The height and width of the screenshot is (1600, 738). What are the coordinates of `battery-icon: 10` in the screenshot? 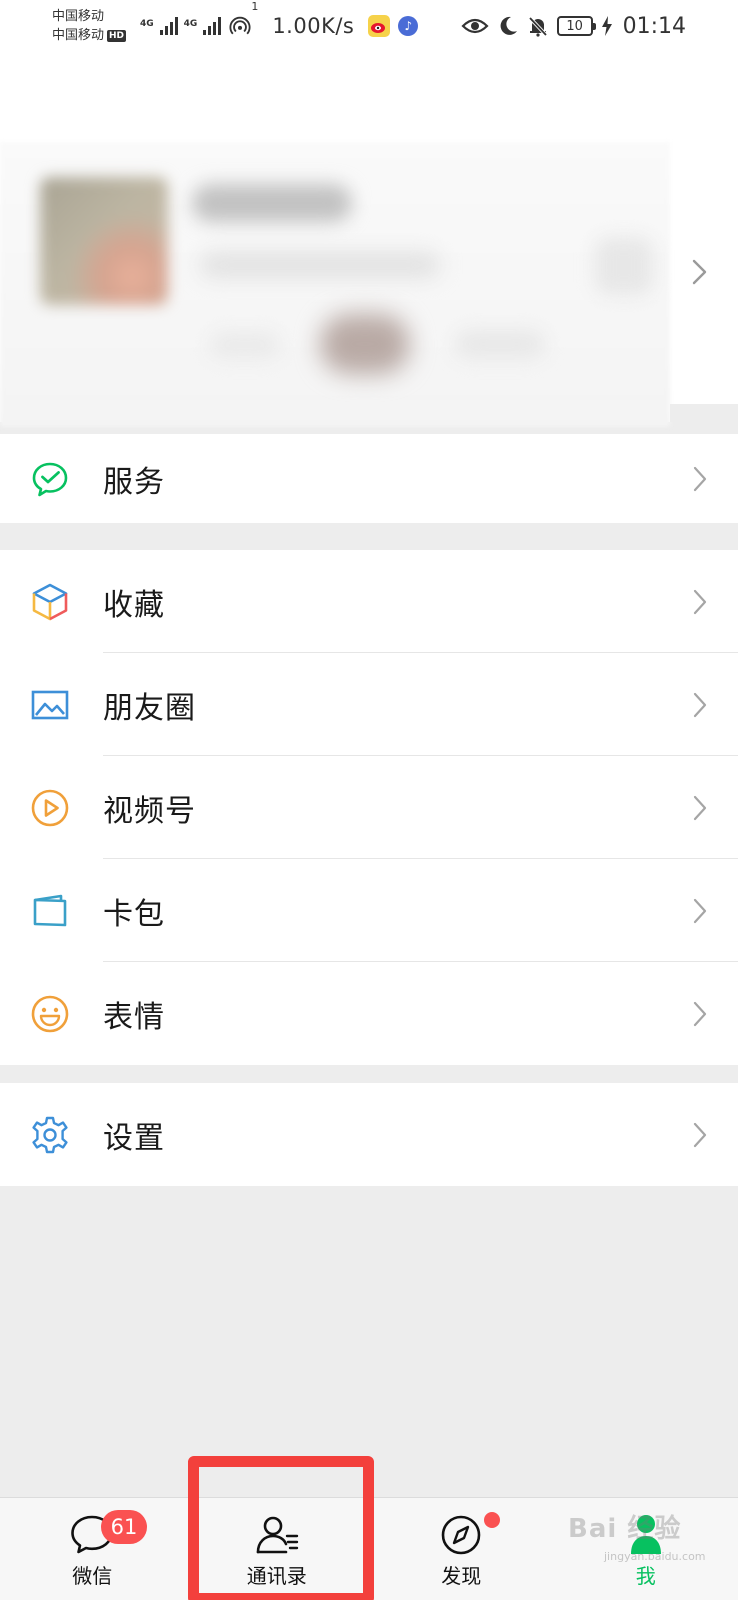 It's located at (576, 26).